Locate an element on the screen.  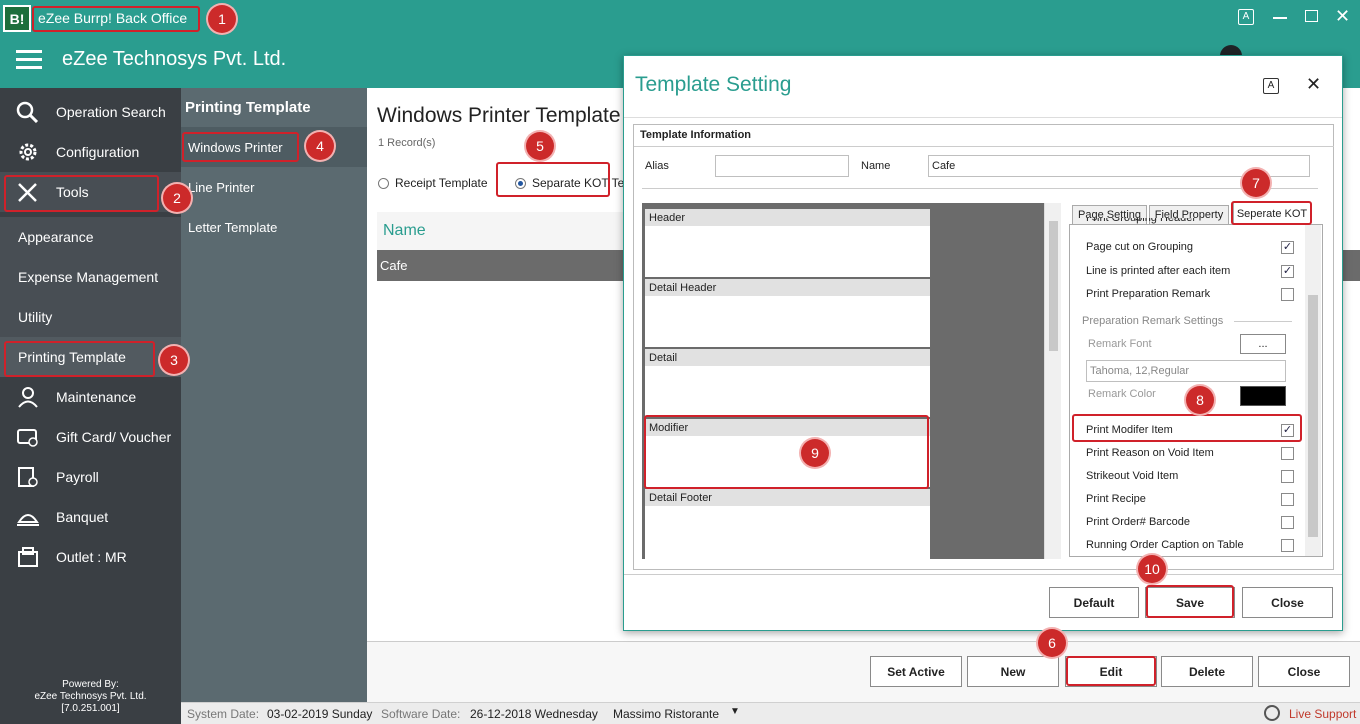
band-title: Detail is located at coordinates (787, 357).